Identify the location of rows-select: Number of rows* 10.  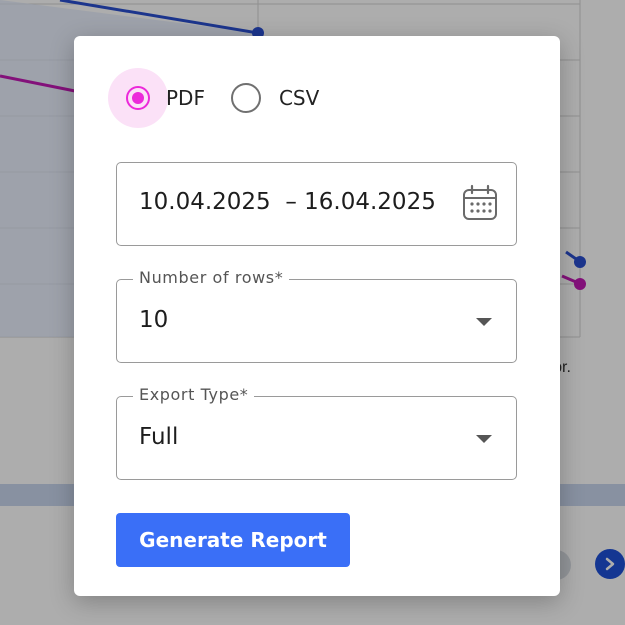
(316, 315).